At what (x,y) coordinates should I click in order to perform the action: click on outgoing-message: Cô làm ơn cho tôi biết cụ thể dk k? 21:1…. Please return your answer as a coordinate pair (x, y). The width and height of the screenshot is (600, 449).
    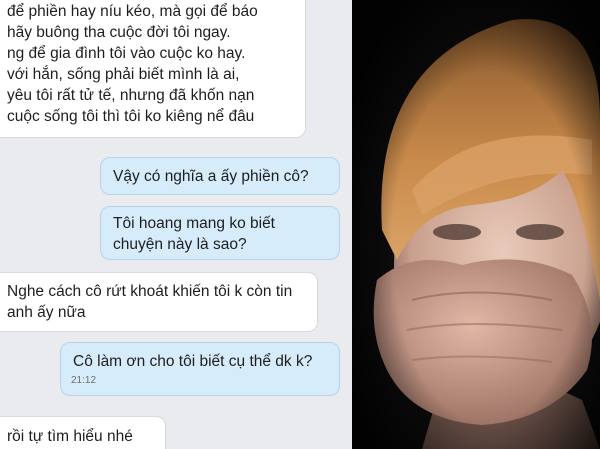
    Looking at the image, I should click on (200, 369).